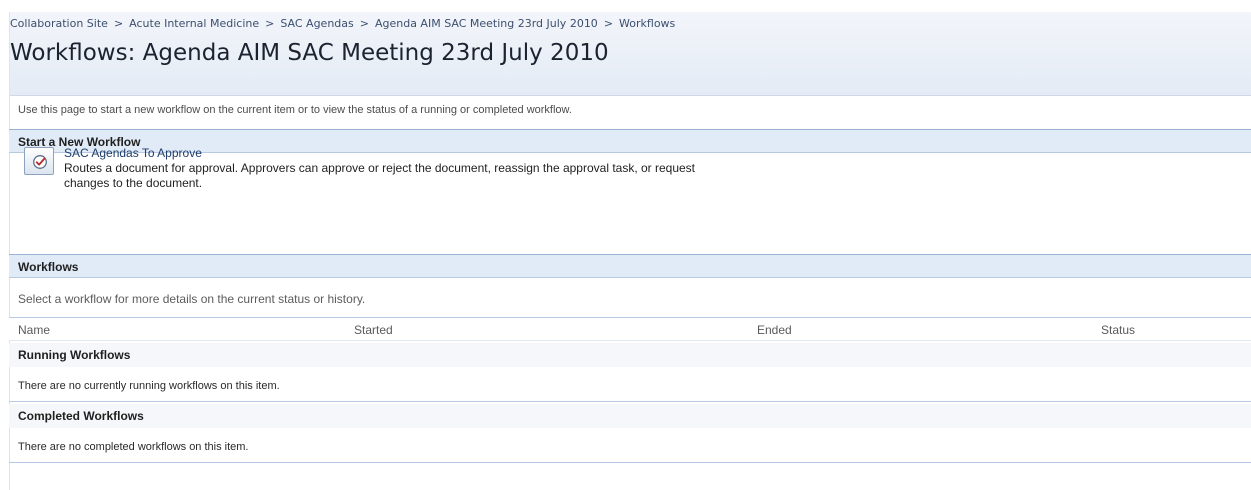 Image resolution: width=1251 pixels, height=490 pixels. Describe the element at coordinates (48, 267) in the screenshot. I see `section-heading: Workflows` at that location.